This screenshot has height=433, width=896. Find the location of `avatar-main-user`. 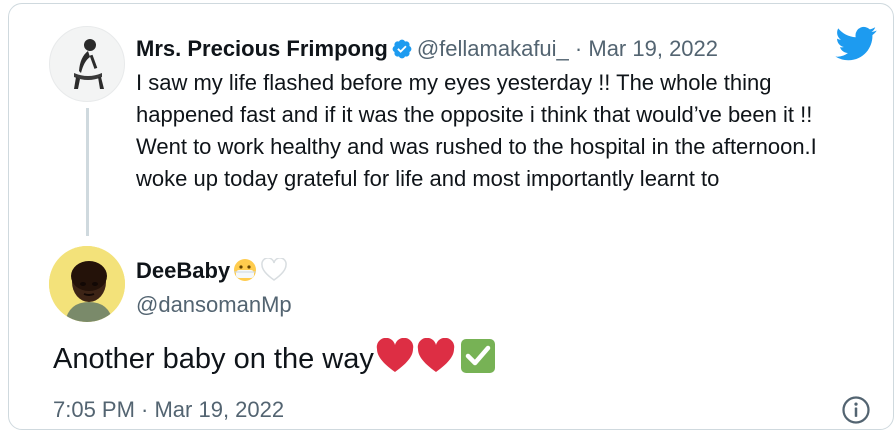

avatar-main-user is located at coordinates (87, 284).